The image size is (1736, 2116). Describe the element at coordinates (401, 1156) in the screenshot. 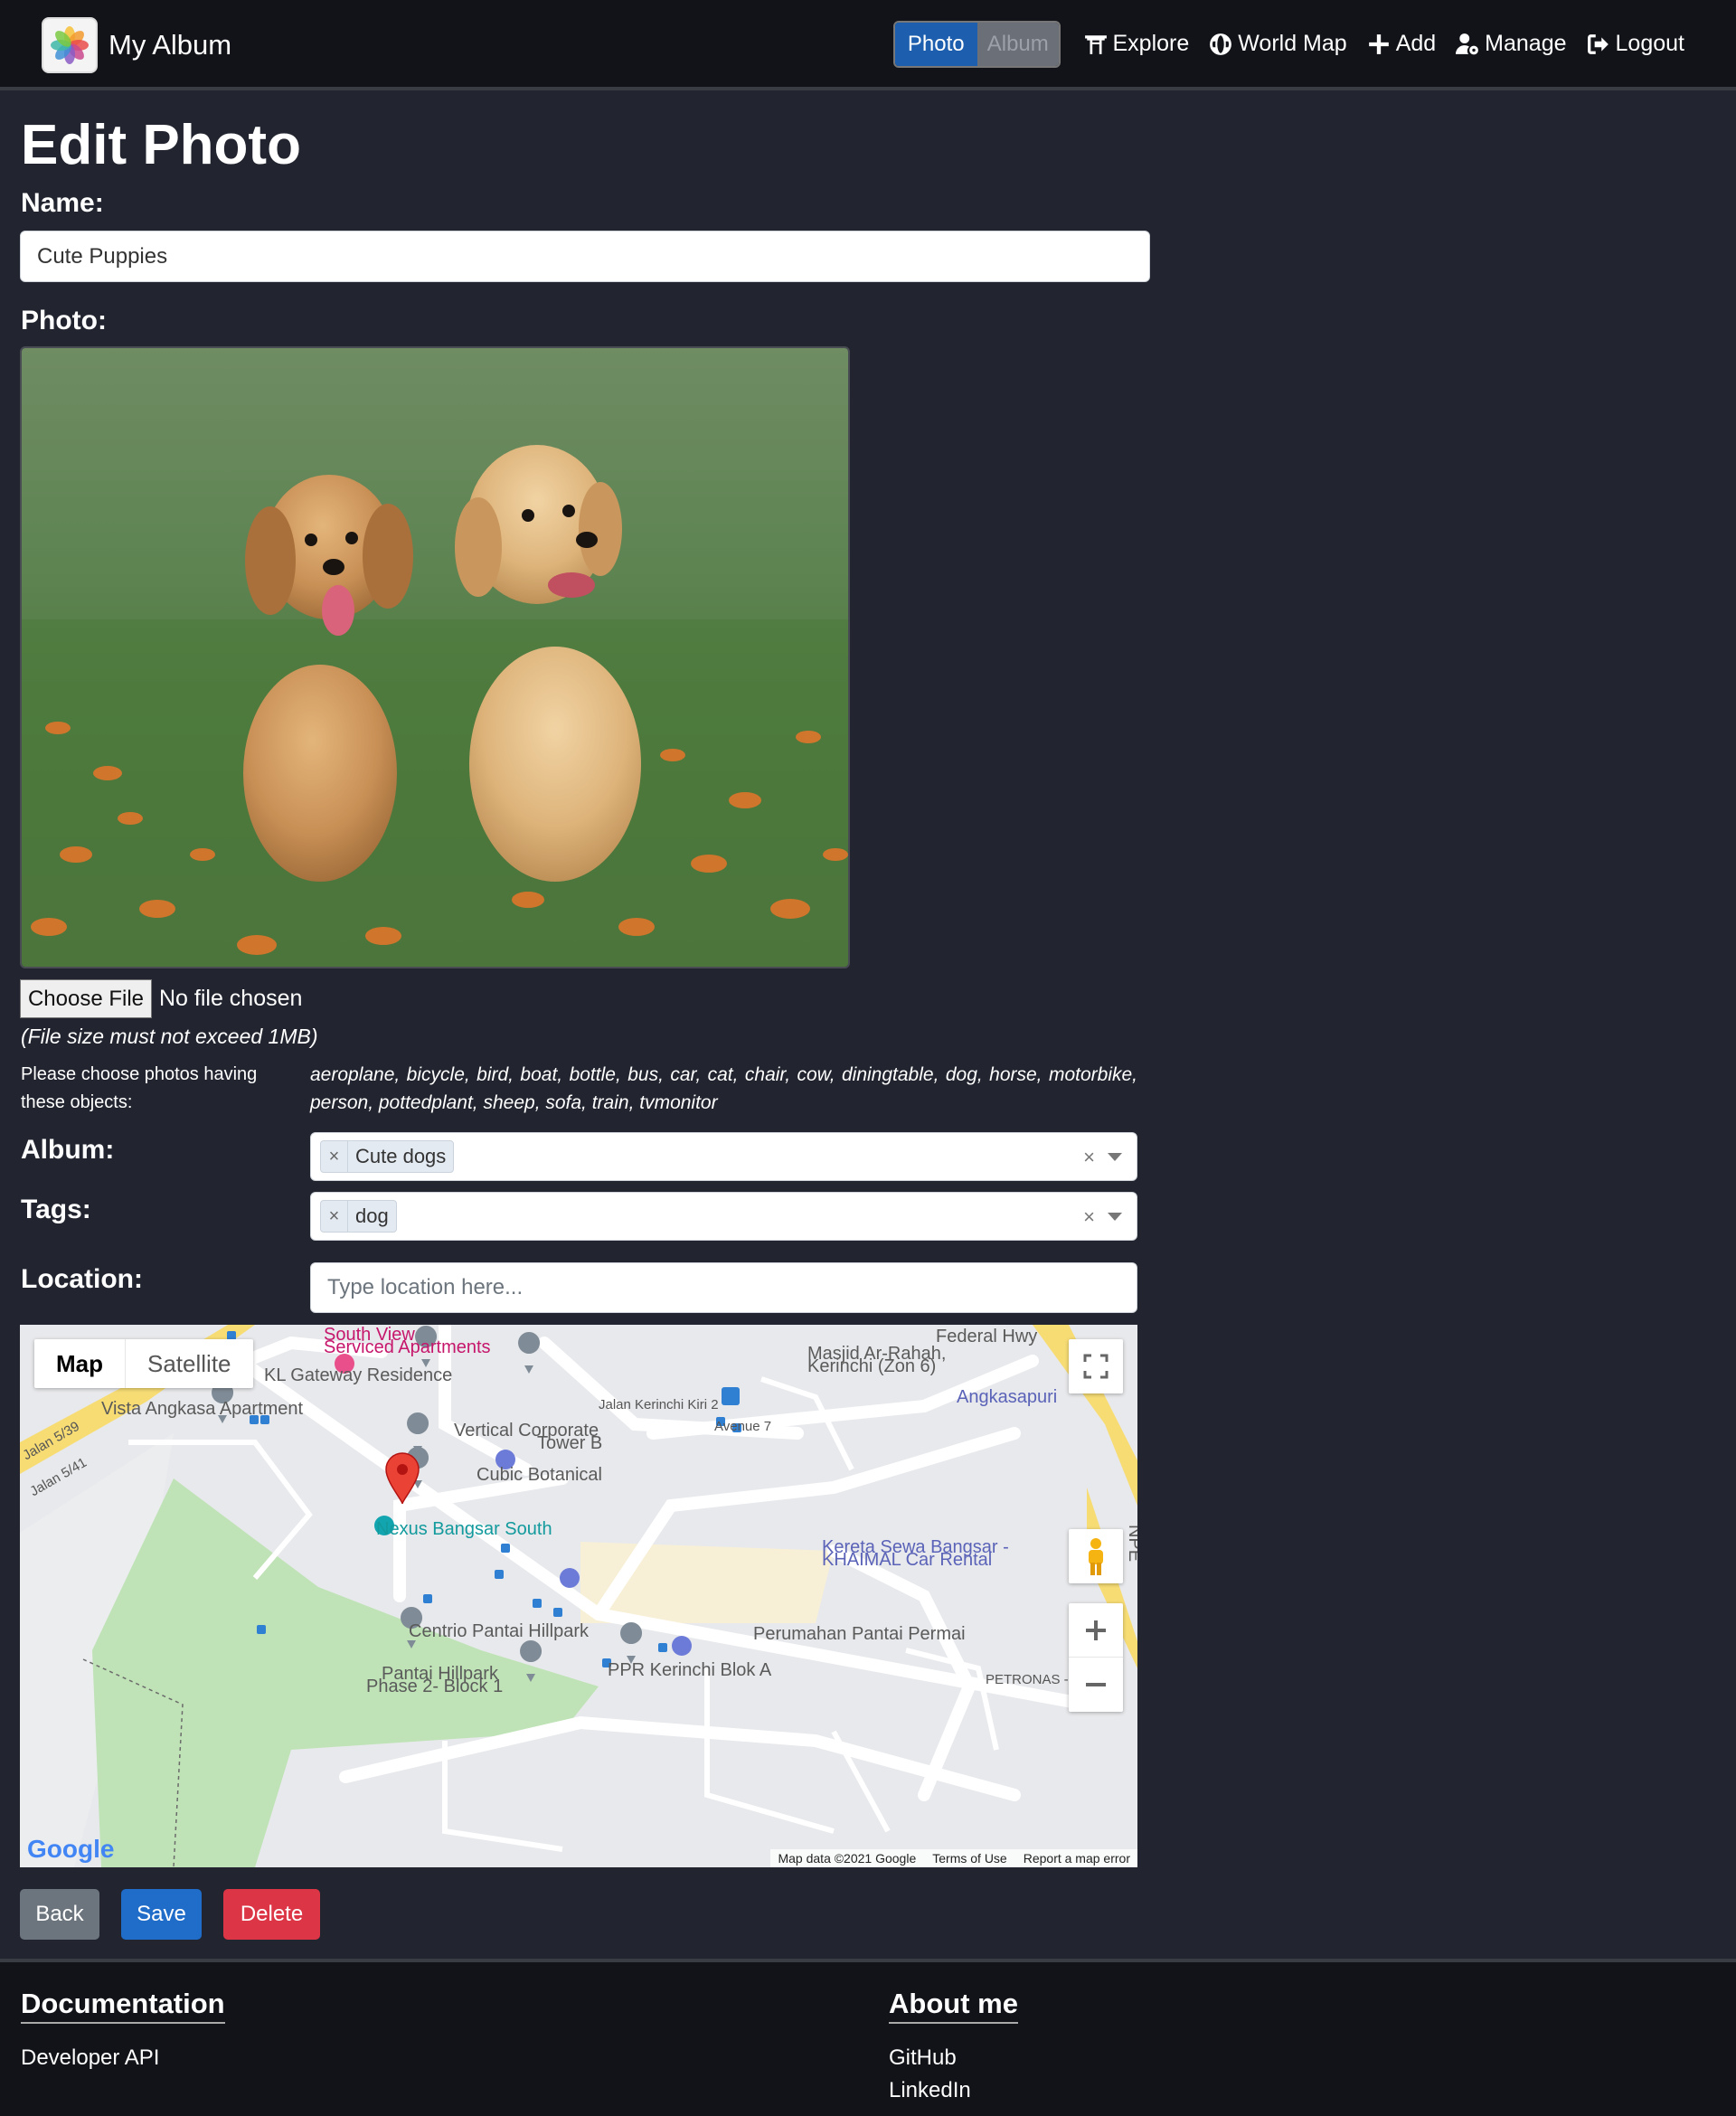

I see `album-chip-label: Cute dogs` at that location.